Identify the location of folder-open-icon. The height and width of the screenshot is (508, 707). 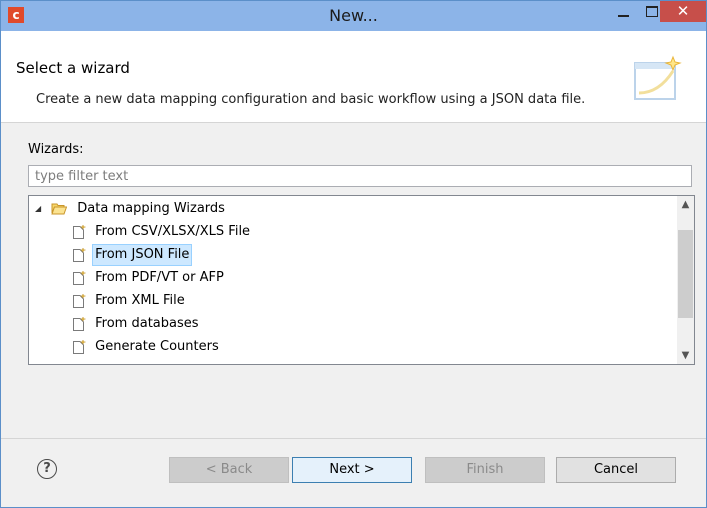
(59, 209).